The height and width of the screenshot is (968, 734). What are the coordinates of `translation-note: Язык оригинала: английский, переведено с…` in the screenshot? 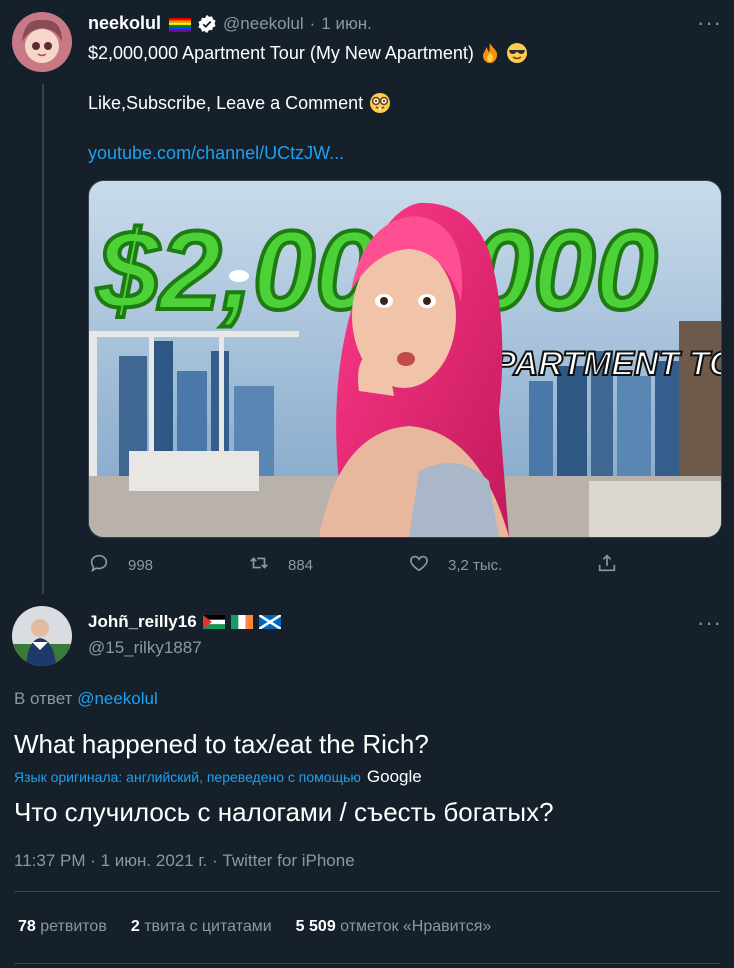 It's located at (187, 777).